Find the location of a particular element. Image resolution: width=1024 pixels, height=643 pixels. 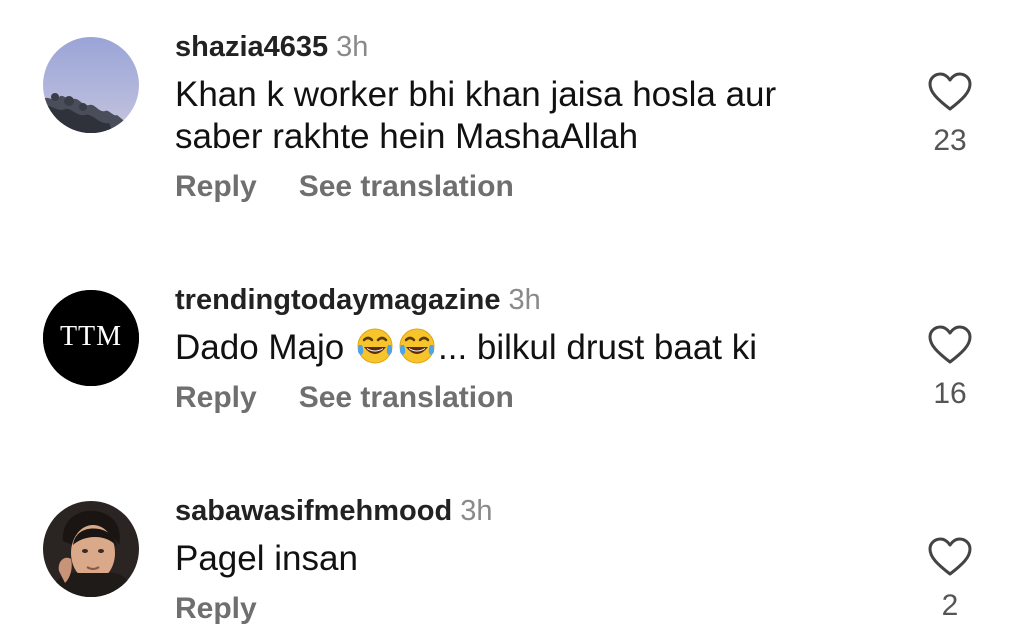

like-count: 2 is located at coordinates (950, 605).